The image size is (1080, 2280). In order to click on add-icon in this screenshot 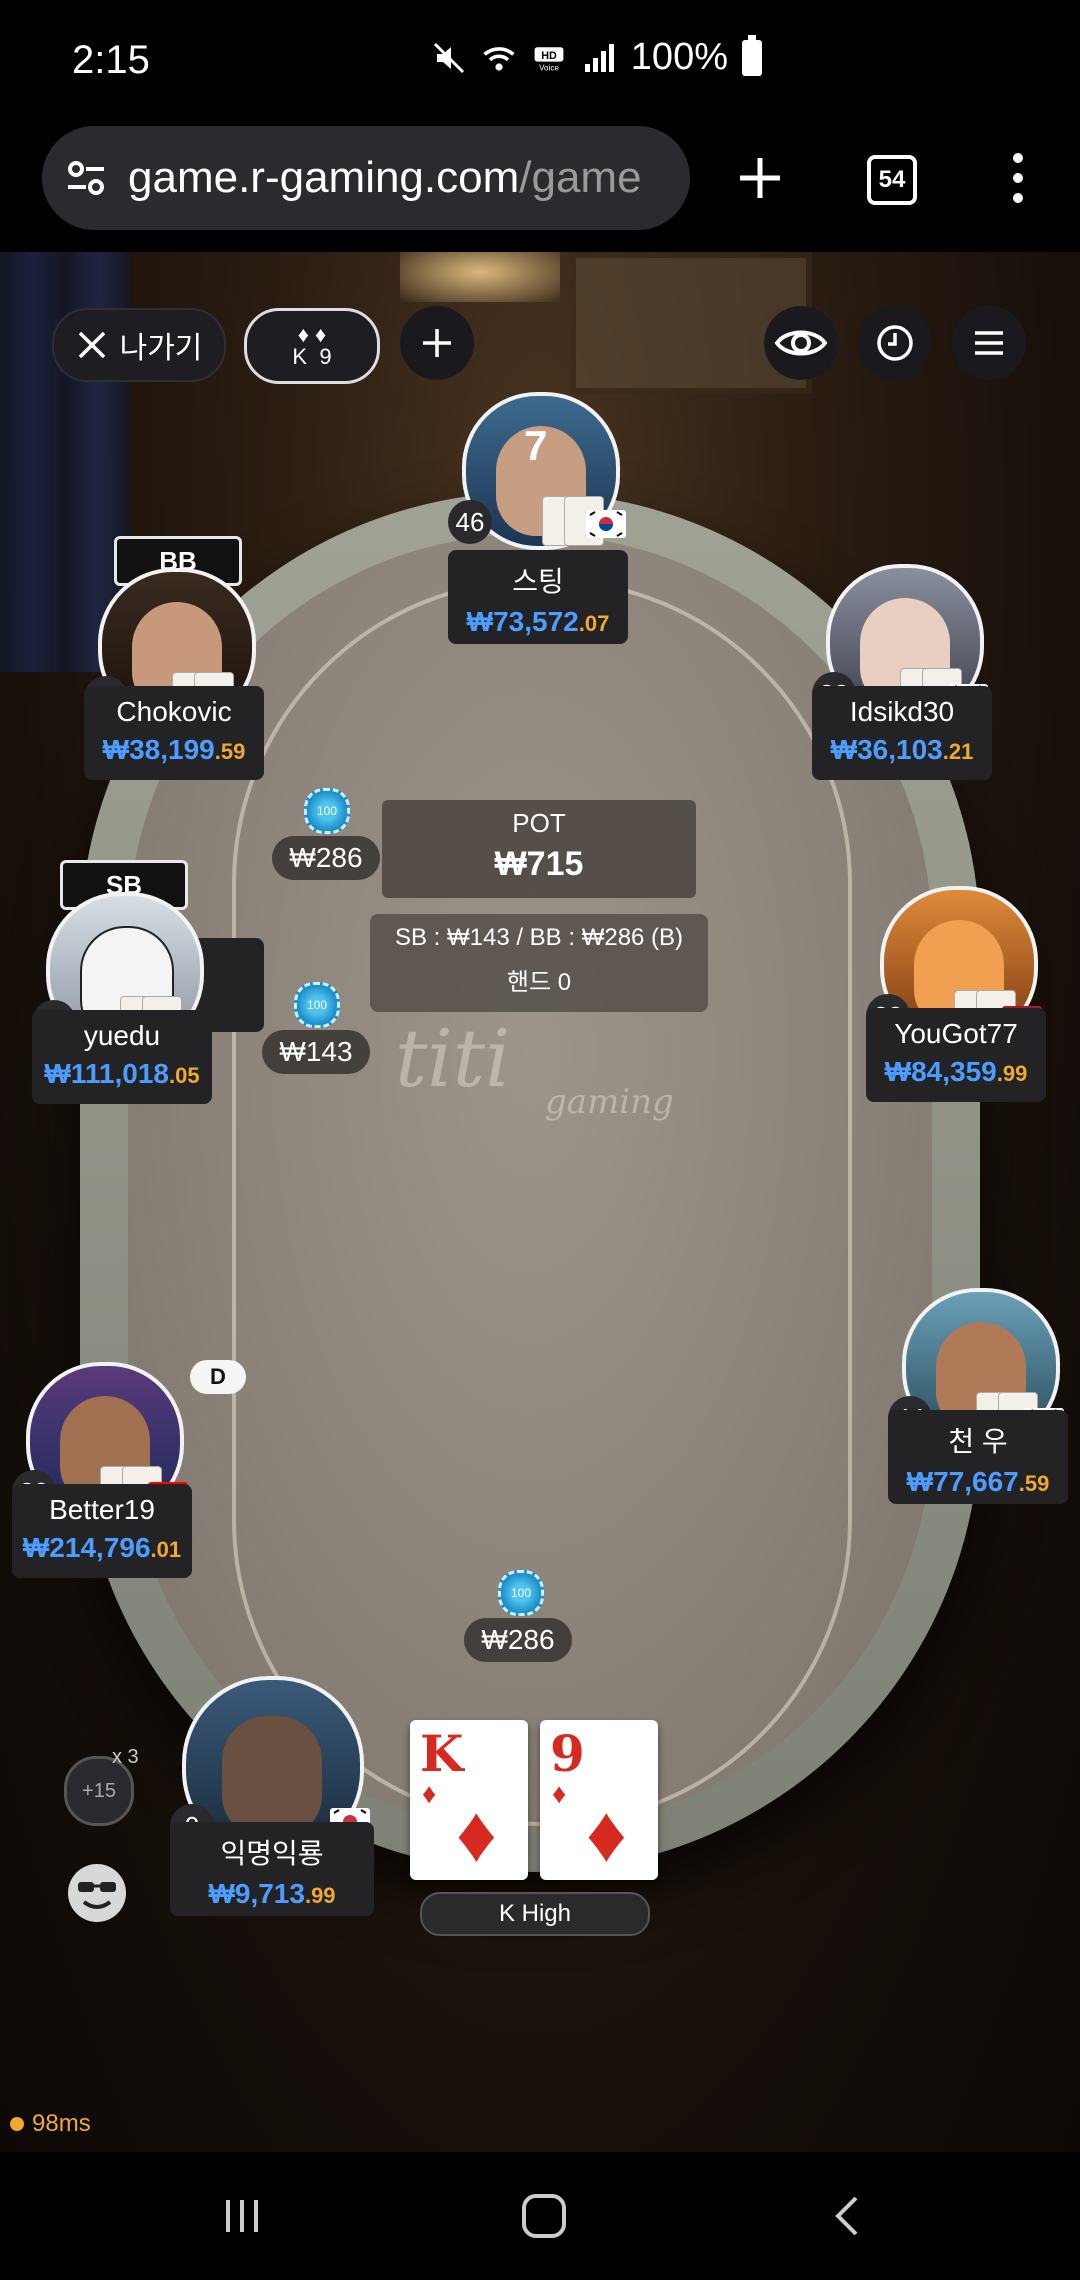, I will do `click(437, 343)`.